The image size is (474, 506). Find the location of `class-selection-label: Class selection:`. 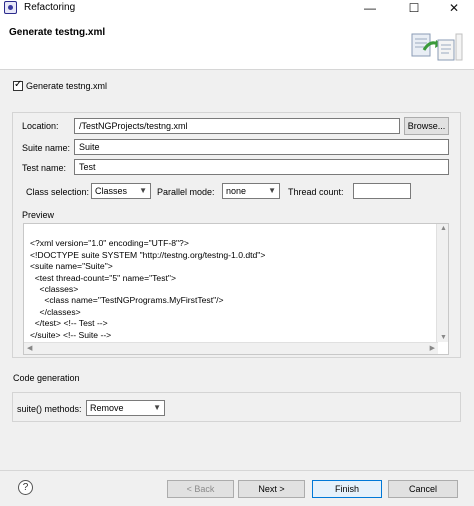

class-selection-label: Class selection: is located at coordinates (58, 192).